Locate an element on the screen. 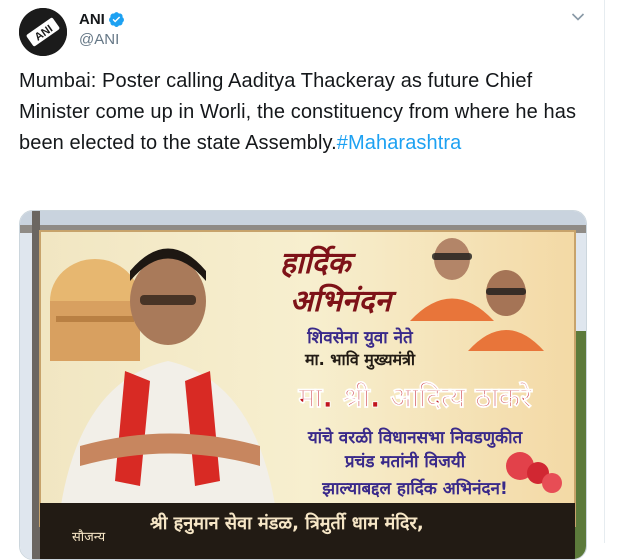  poster-line-4: यांचे वरळी विधानसभा निवडणुकीत is located at coordinates (415, 437).